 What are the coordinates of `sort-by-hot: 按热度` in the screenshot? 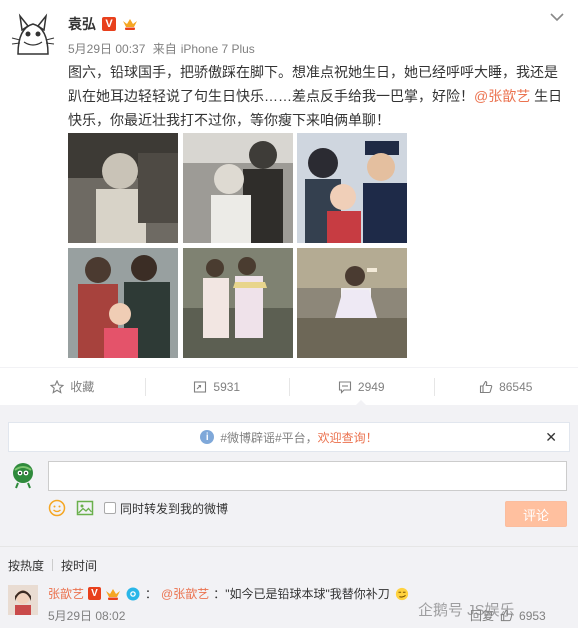 It's located at (29, 565).